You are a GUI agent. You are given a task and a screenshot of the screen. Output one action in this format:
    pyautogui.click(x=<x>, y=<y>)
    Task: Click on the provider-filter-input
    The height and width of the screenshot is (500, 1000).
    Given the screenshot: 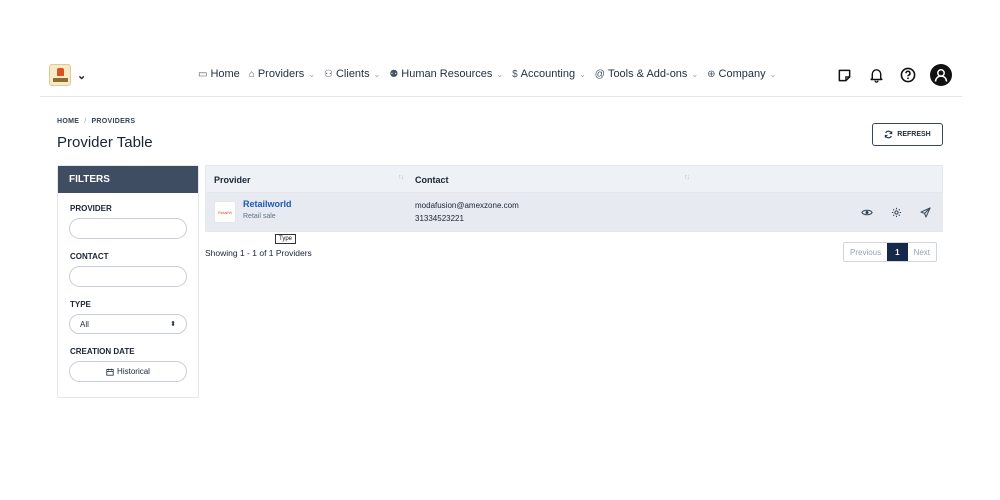 What is the action you would take?
    pyautogui.click(x=128, y=228)
    